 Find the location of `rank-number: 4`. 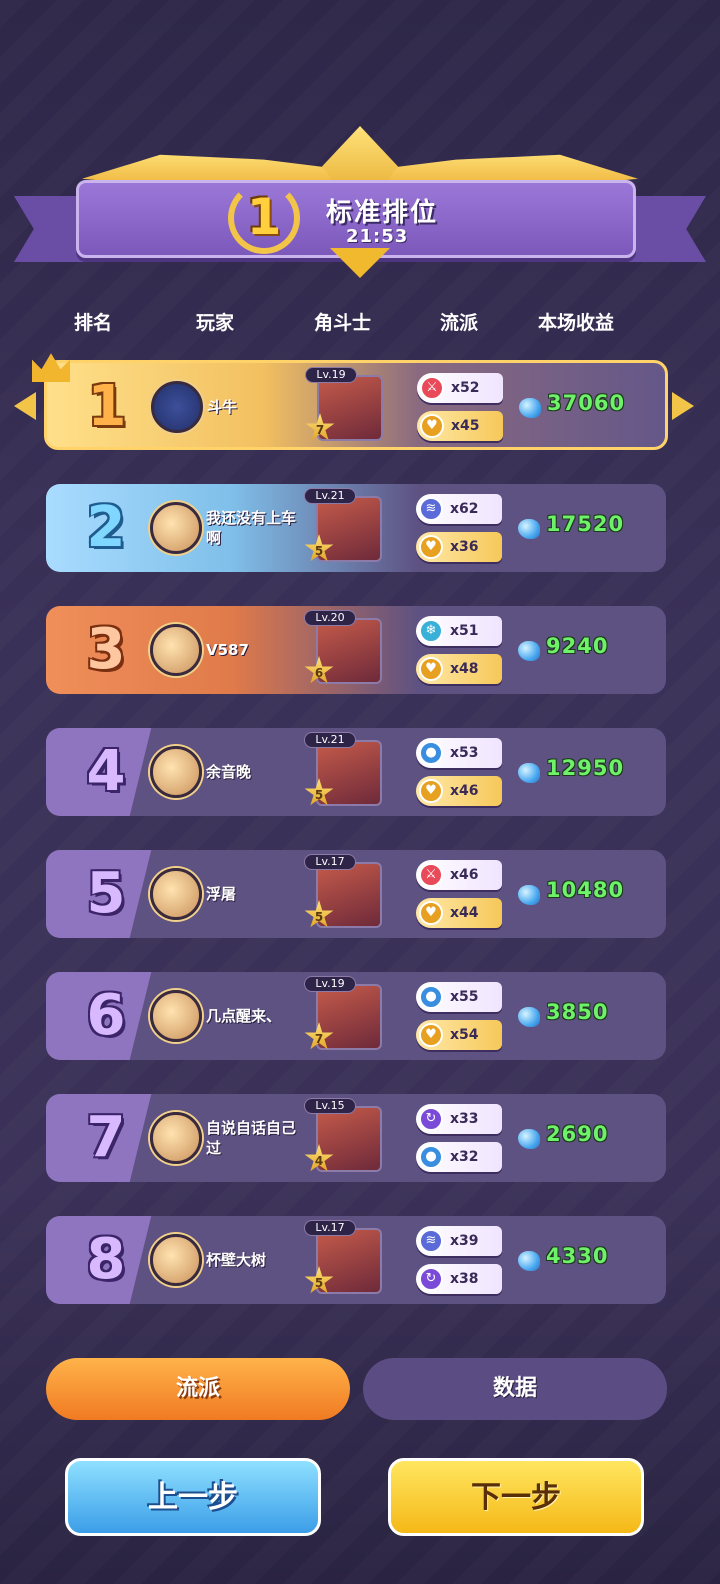

rank-number: 4 is located at coordinates (106, 771).